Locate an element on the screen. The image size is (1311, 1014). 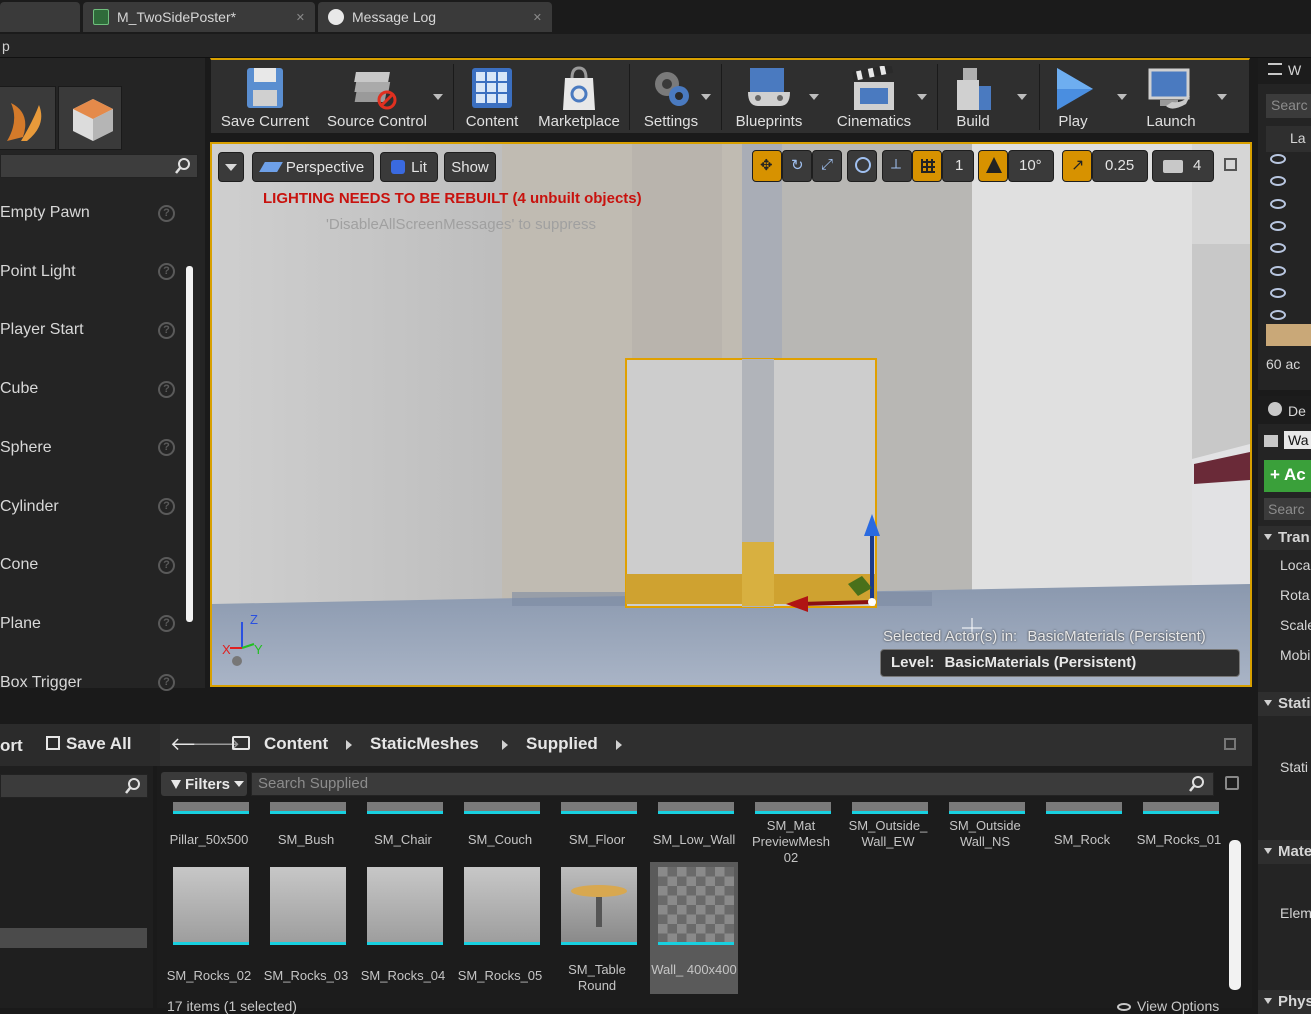
place-item-point-light: Point Light? is located at coordinates (92, 272).